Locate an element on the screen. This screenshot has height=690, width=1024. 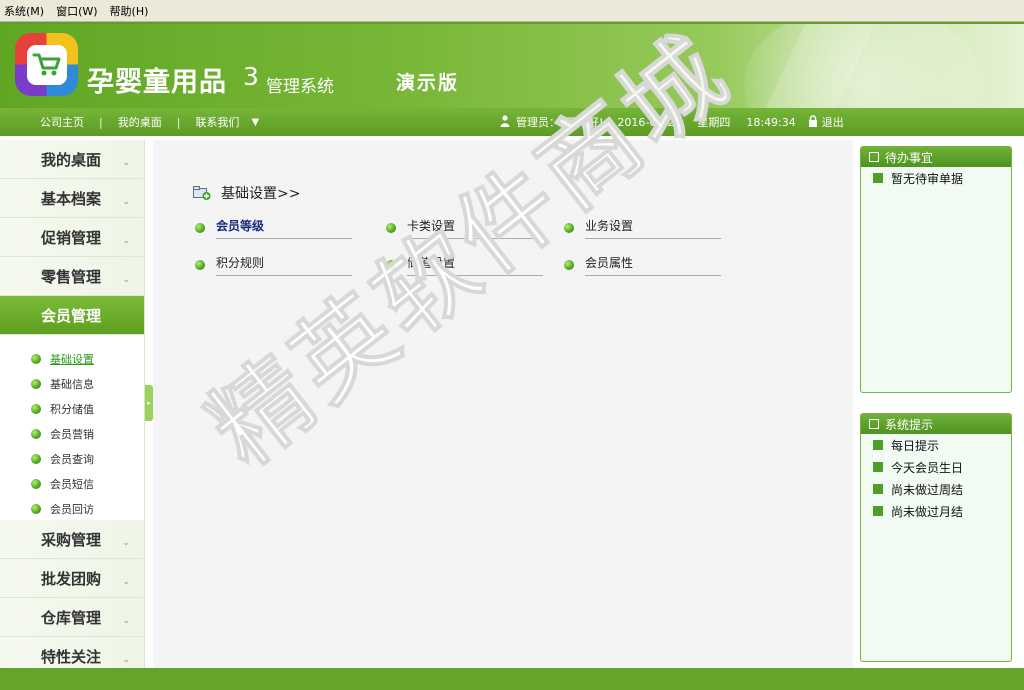
status-bar is located at coordinates (512, 679).